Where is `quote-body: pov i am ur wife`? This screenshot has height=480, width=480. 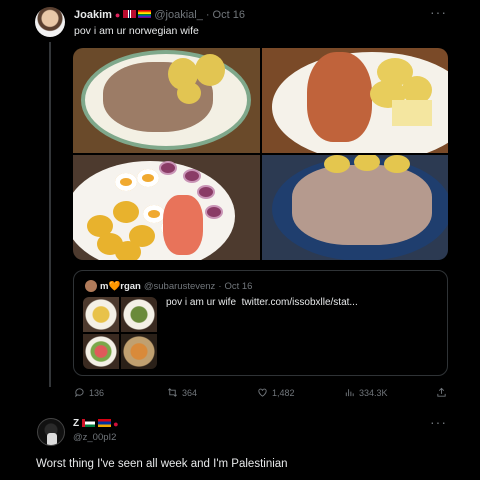 quote-body: pov i am ur wife is located at coordinates (201, 302).